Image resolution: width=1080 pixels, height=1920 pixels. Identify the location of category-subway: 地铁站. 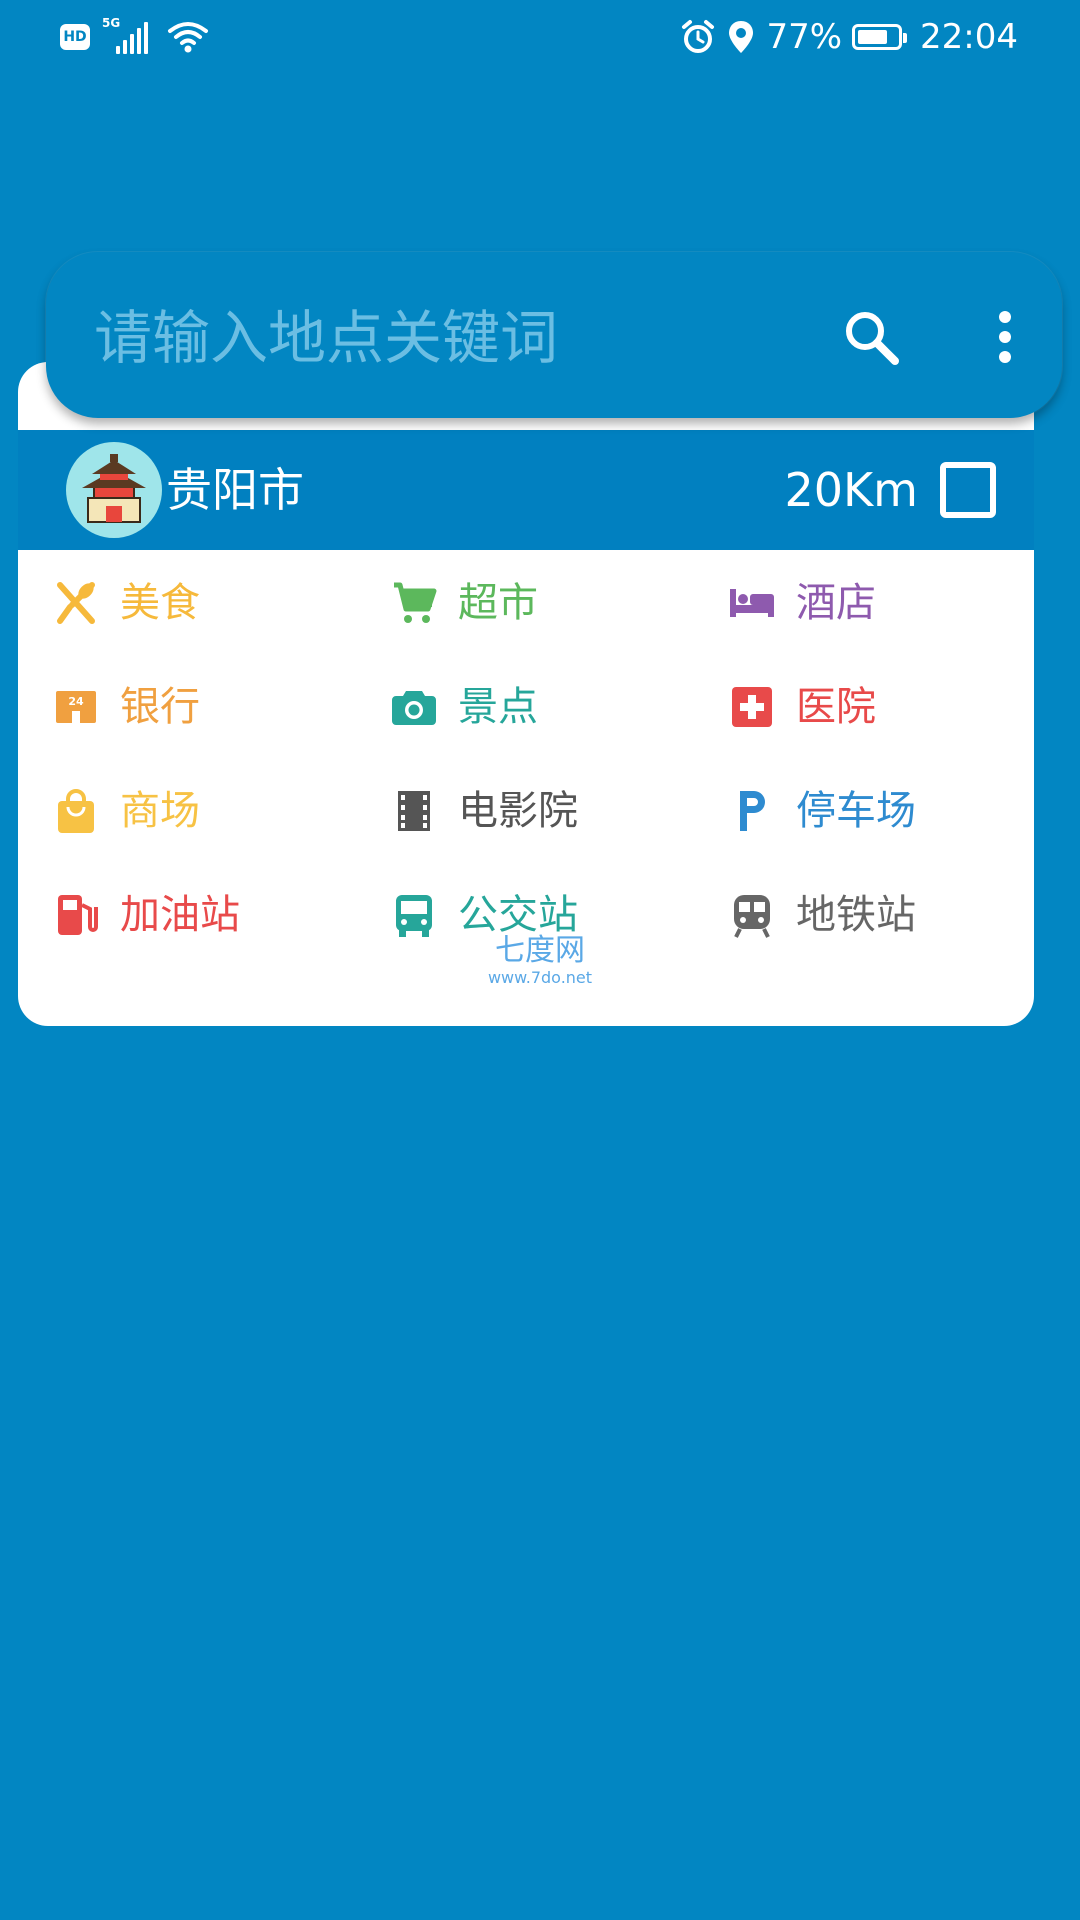
(822, 915).